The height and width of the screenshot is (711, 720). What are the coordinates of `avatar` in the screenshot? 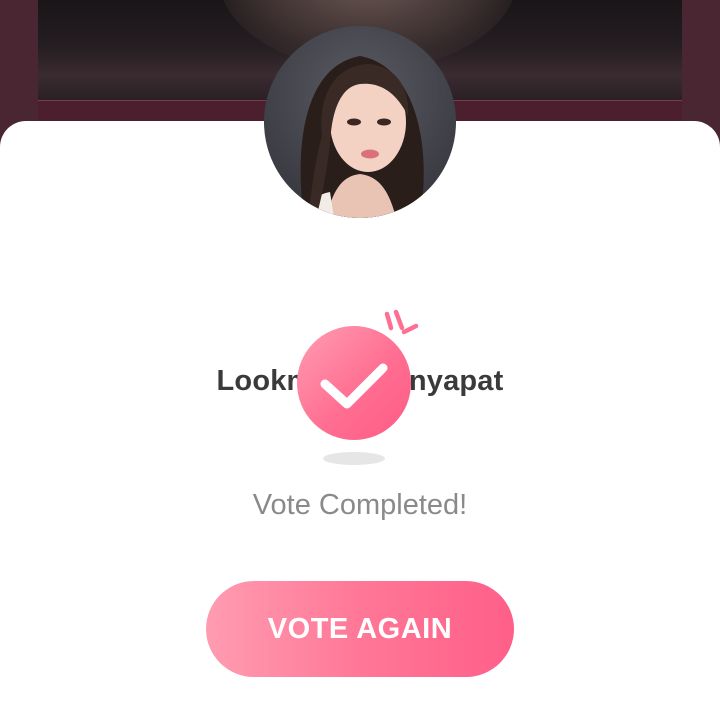 It's located at (360, 122).